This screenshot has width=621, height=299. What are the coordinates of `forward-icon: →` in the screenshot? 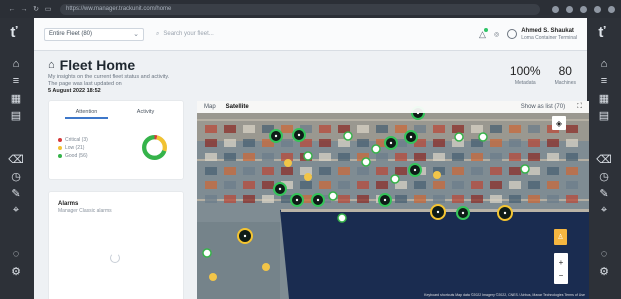 It's located at (24, 9).